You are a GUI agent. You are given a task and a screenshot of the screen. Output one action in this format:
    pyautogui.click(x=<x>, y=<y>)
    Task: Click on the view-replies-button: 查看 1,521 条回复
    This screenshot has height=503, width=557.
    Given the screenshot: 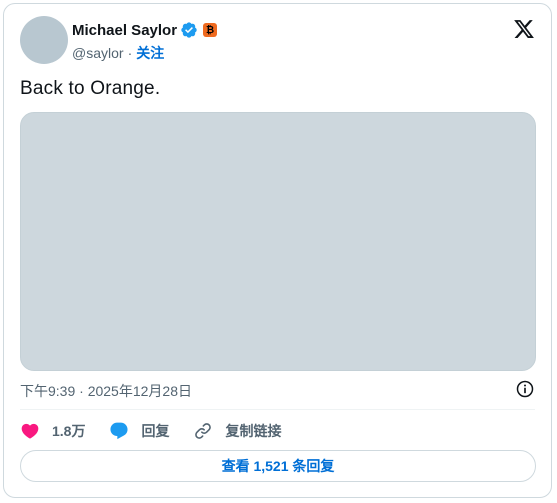 What is the action you would take?
    pyautogui.click(x=278, y=466)
    